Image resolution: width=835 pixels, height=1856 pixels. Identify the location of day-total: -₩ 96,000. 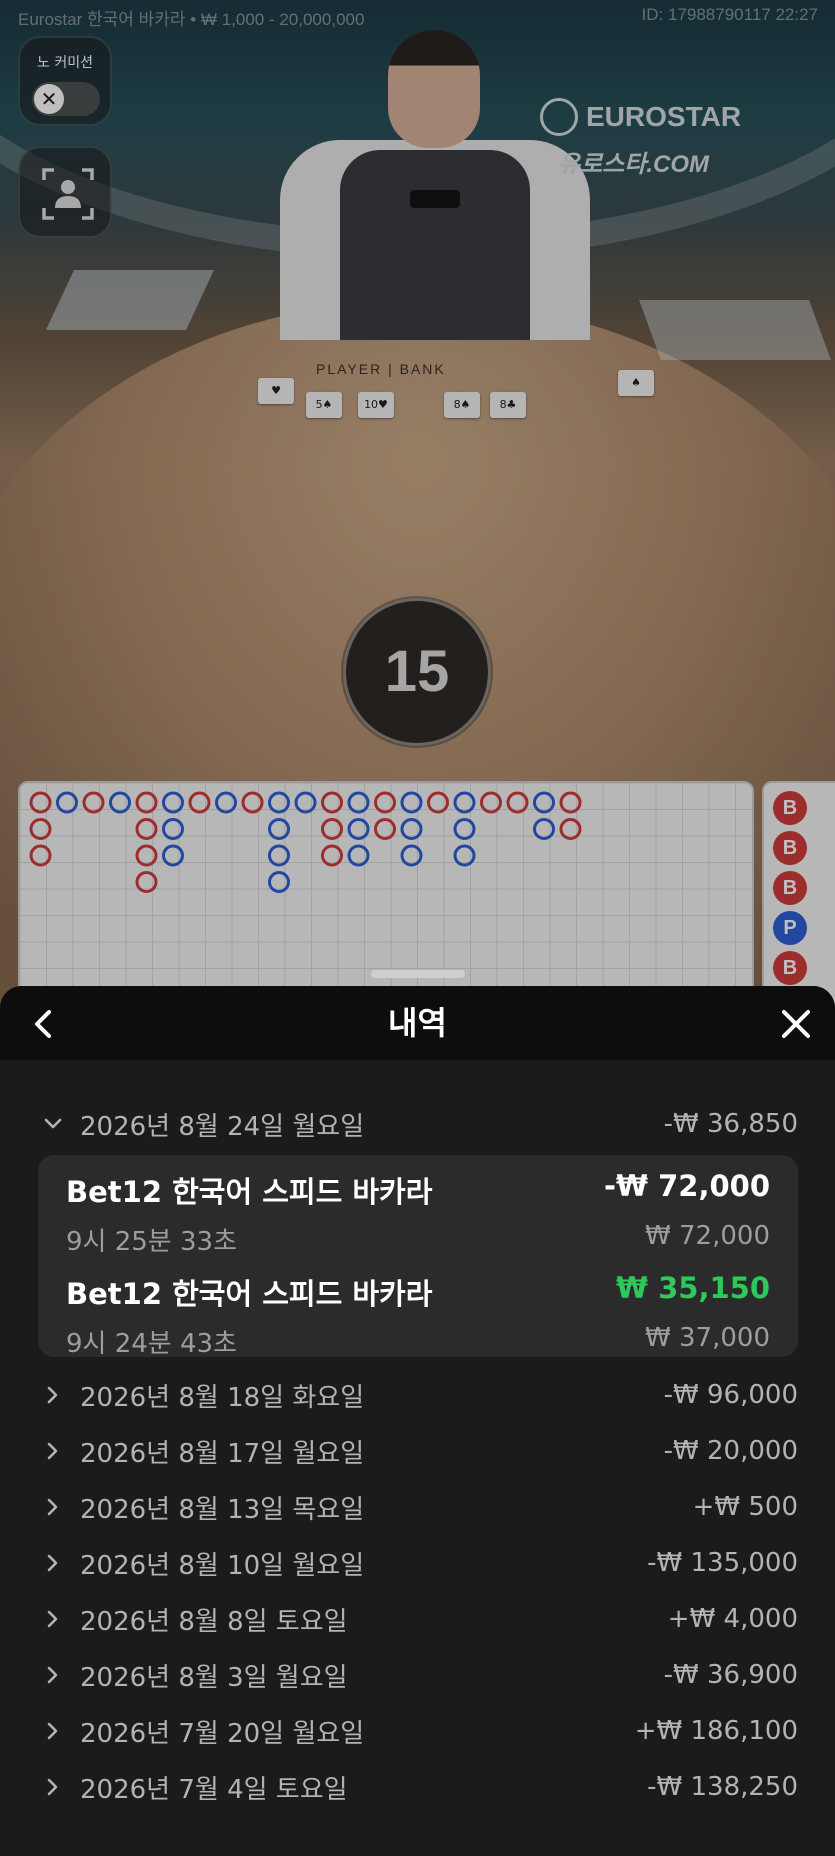
(730, 1395).